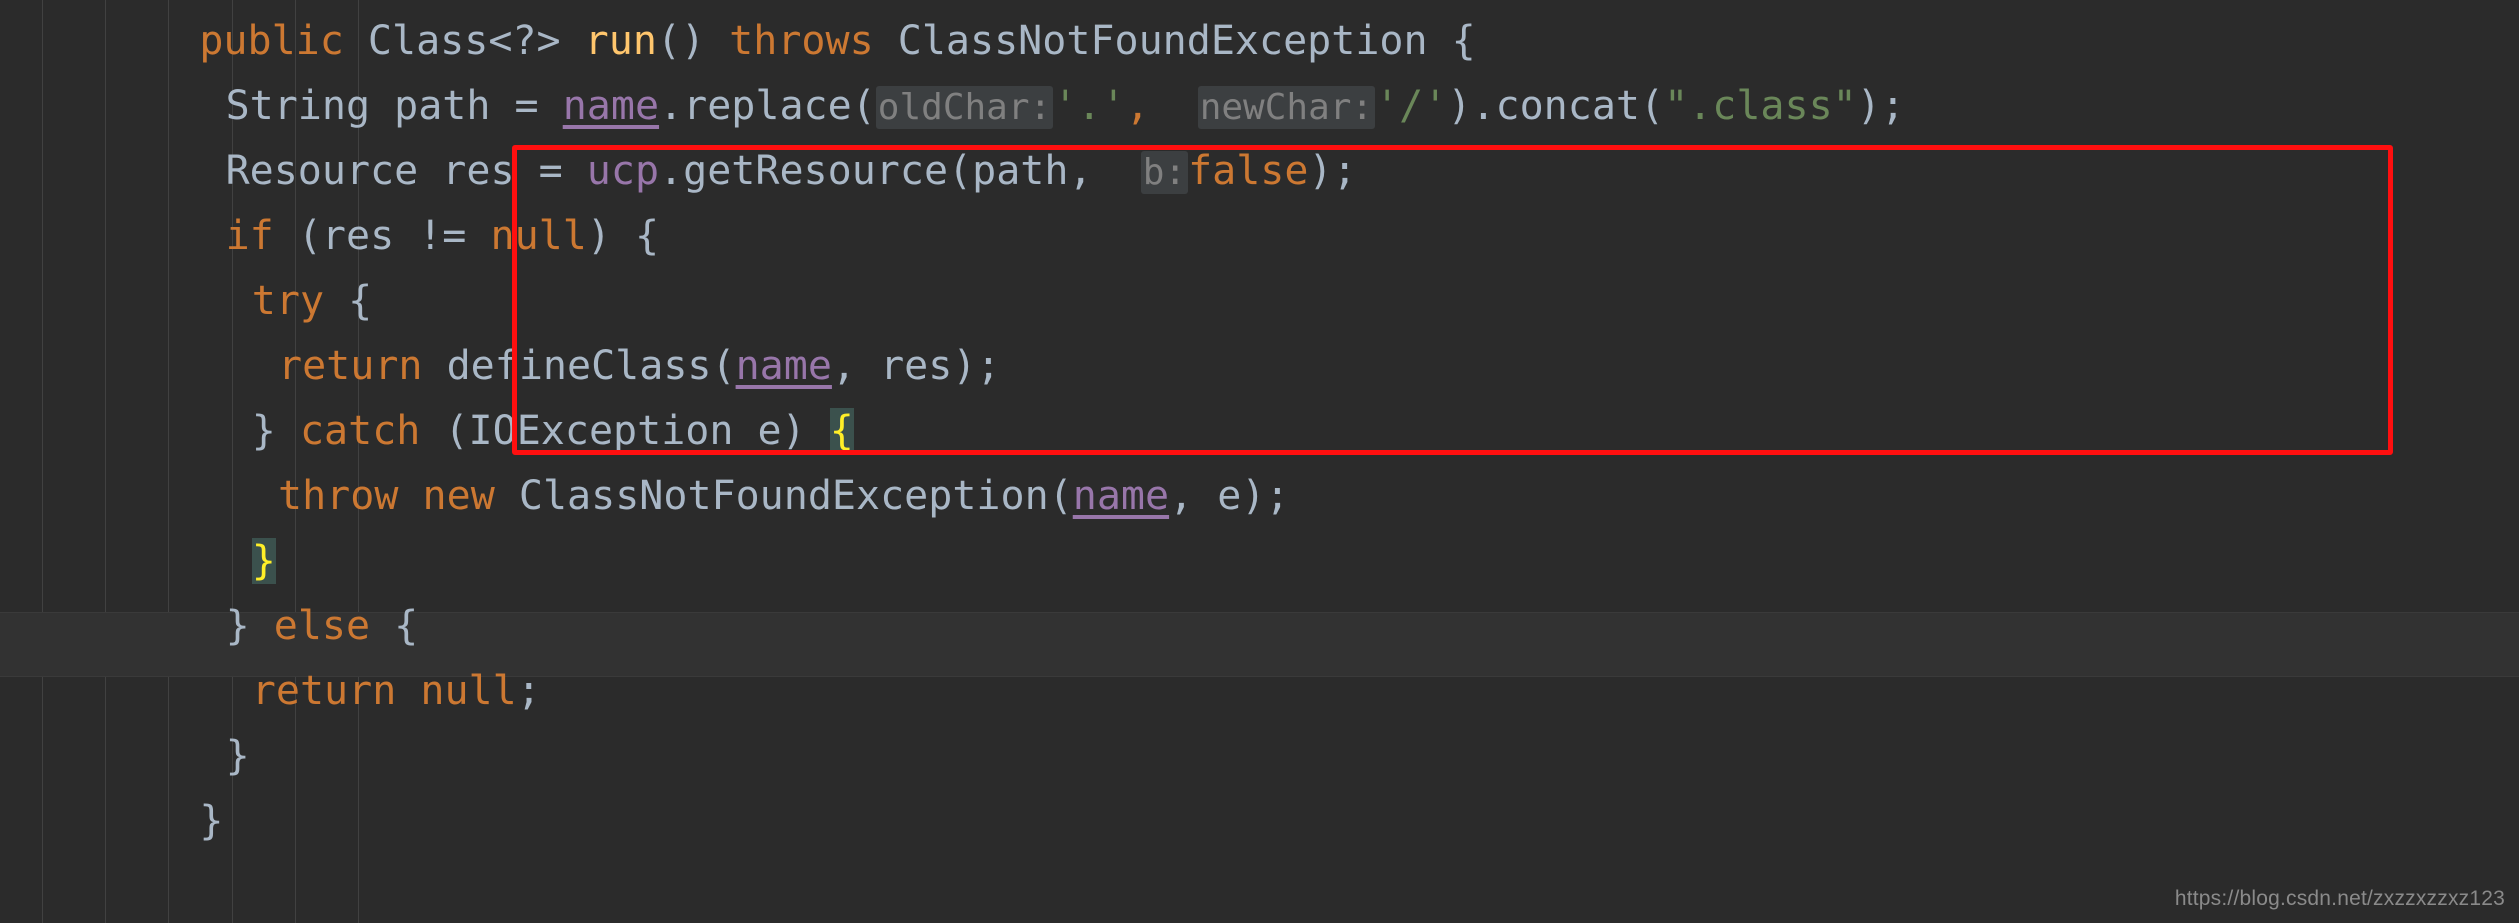 This screenshot has height=923, width=2519. Describe the element at coordinates (916, 366) in the screenshot. I see `line-return-defineclass-token-3: , res);` at that location.